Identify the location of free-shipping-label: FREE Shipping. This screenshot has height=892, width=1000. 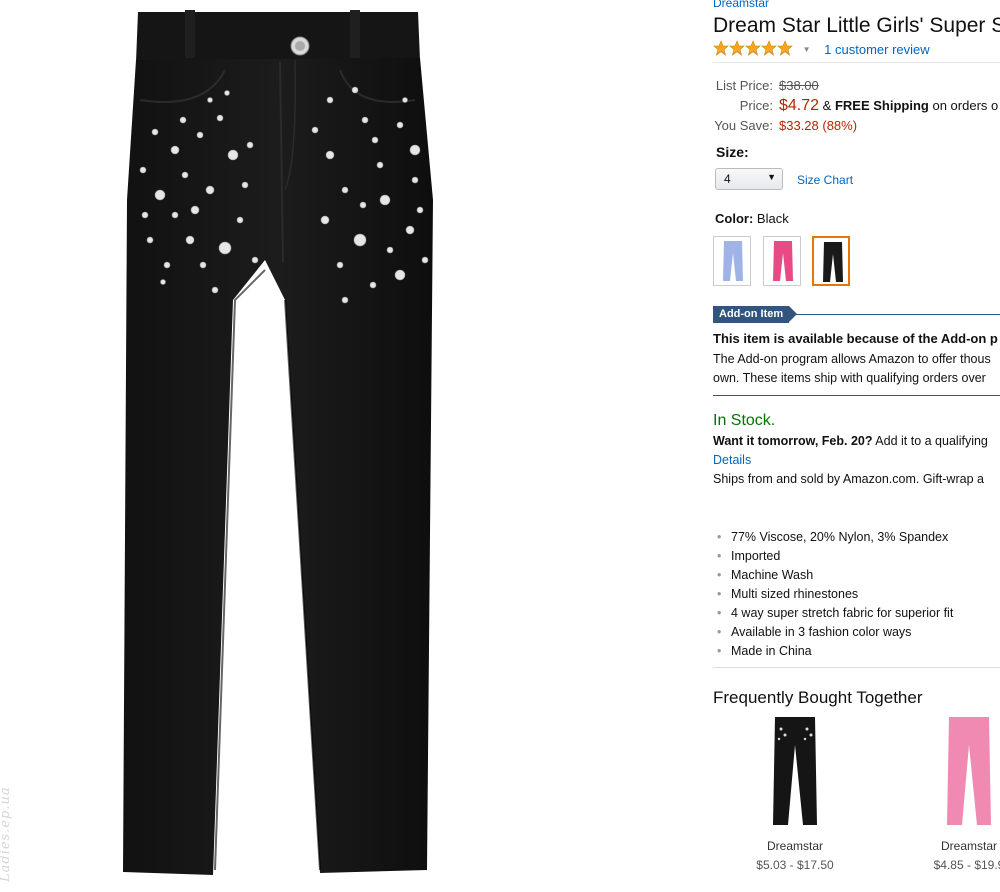
(882, 105).